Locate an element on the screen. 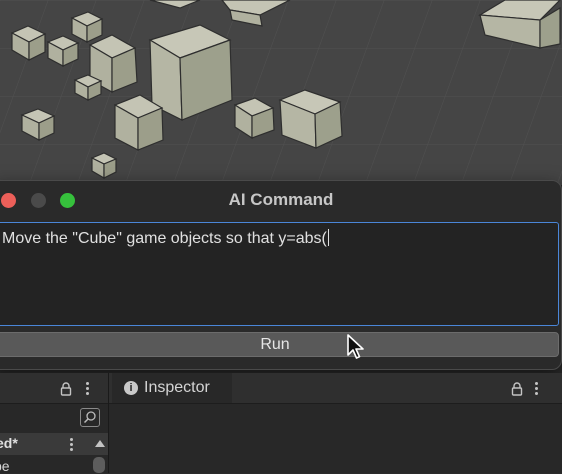 The image size is (562, 474). inspector-tab-label: Inspector is located at coordinates (177, 387).